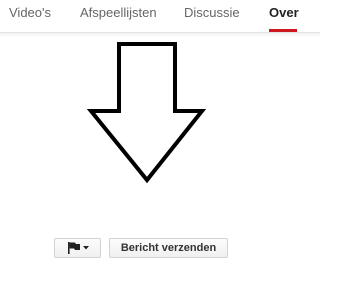 The height and width of the screenshot is (304, 345). Describe the element at coordinates (30, 12) in the screenshot. I see `tab-videos: Video's` at that location.